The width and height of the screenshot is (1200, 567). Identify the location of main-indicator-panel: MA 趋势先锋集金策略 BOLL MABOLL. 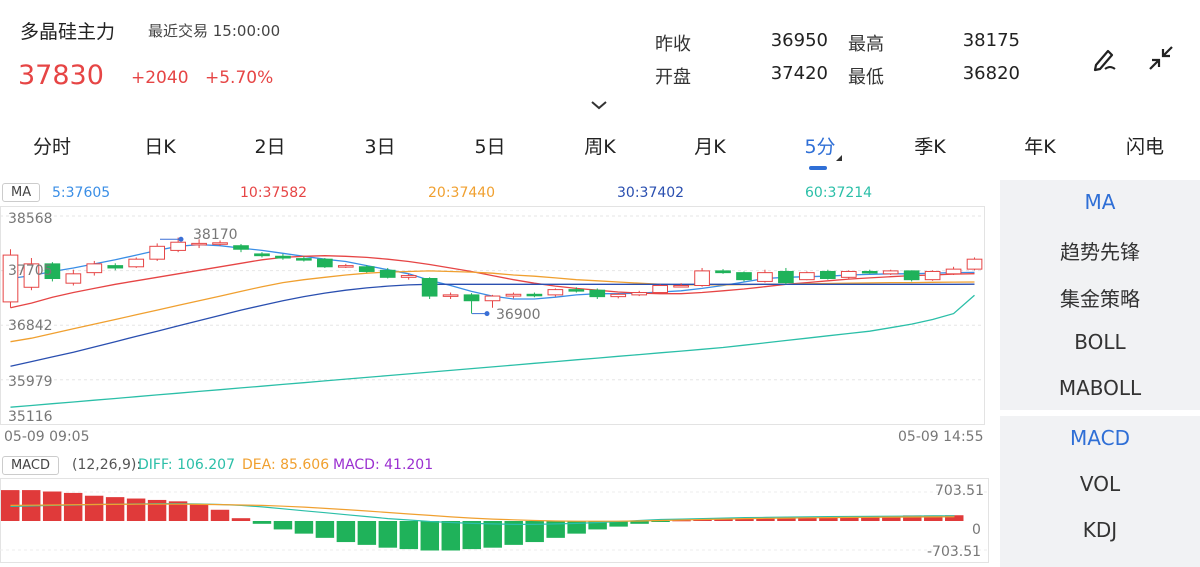
(1100, 295).